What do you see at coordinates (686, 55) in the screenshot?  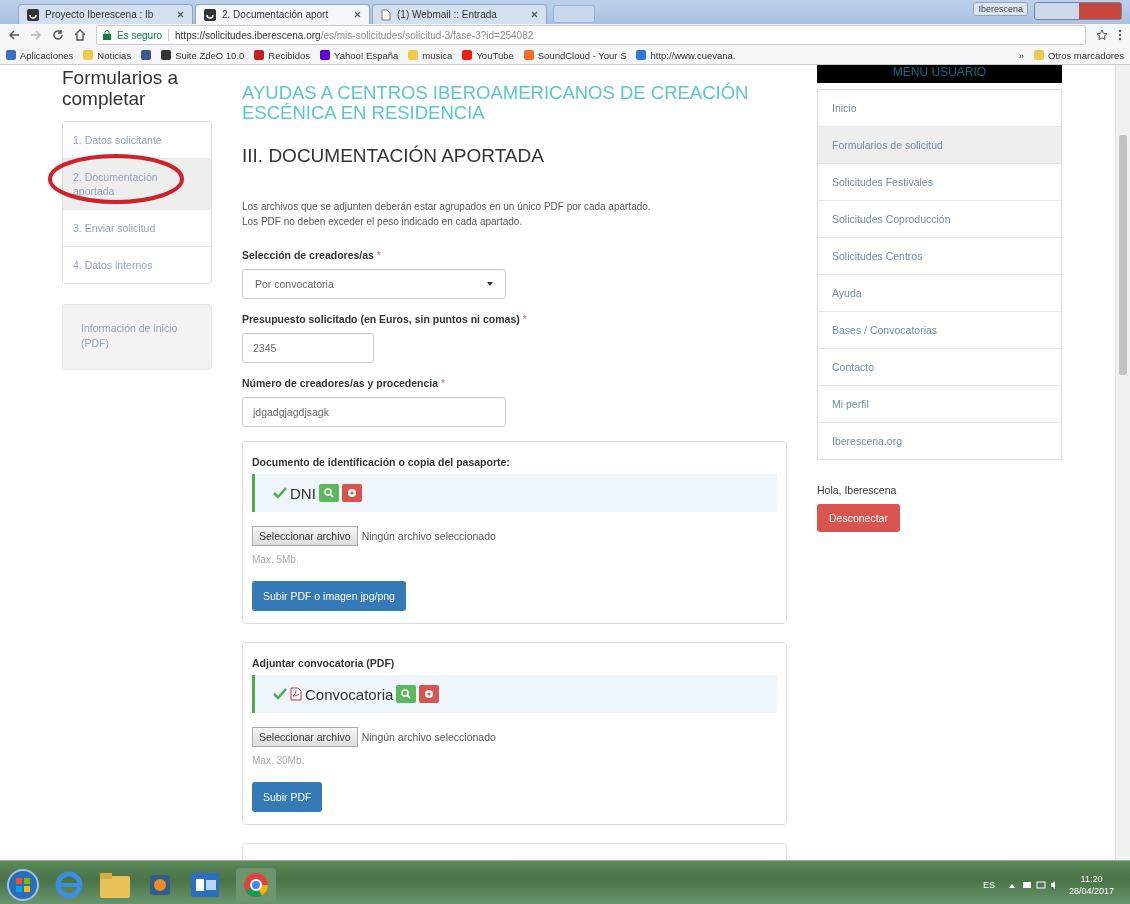 I see `bookmark: http://www.cuevana.` at bounding box center [686, 55].